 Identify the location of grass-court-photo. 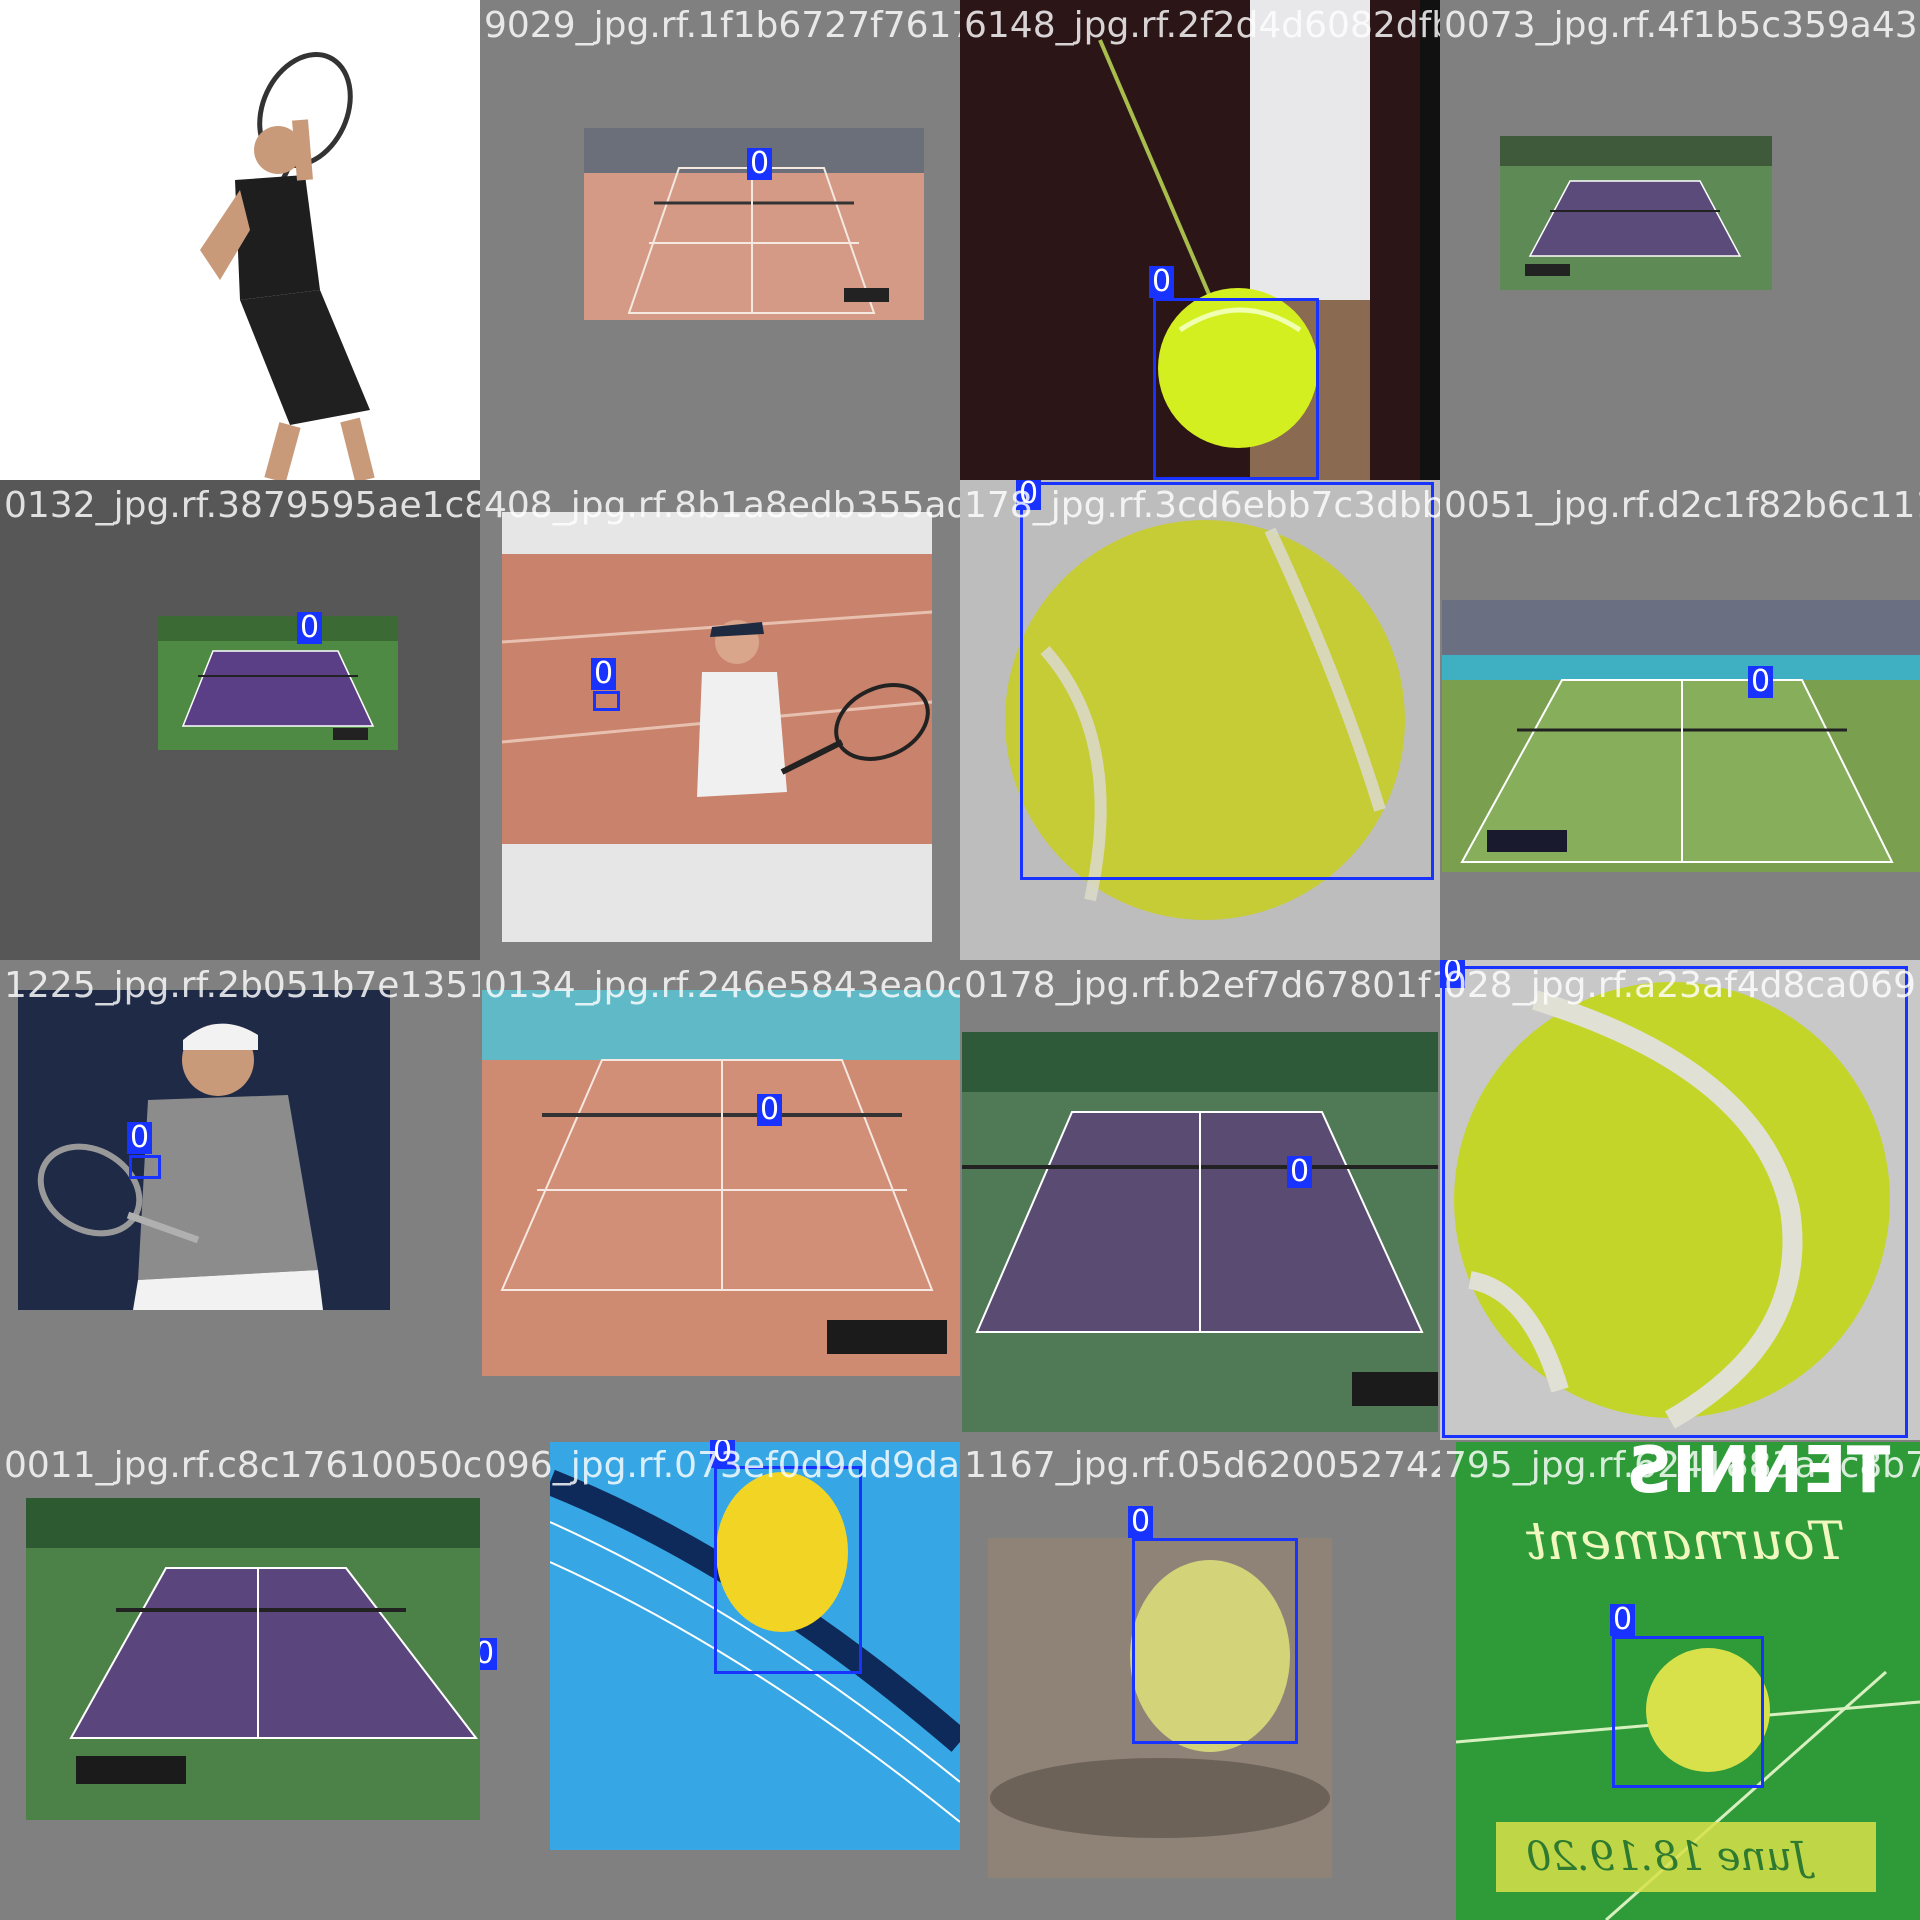
(1681, 736).